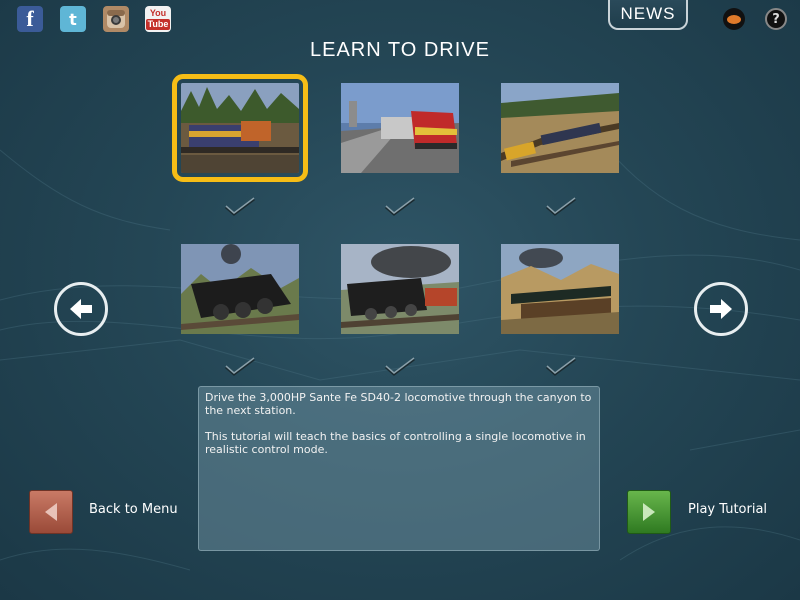 The width and height of the screenshot is (800, 600). Describe the element at coordinates (133, 509) in the screenshot. I see `back-to-menu-label: Back to Menu` at that location.